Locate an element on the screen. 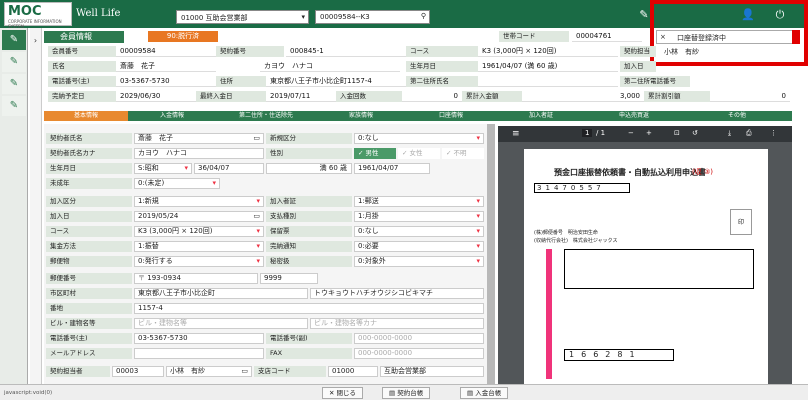 Image resolution: width=808 pixels, height=400 pixels. course-select: K3 (3,000円 × 120回) ▾ is located at coordinates (199, 231).